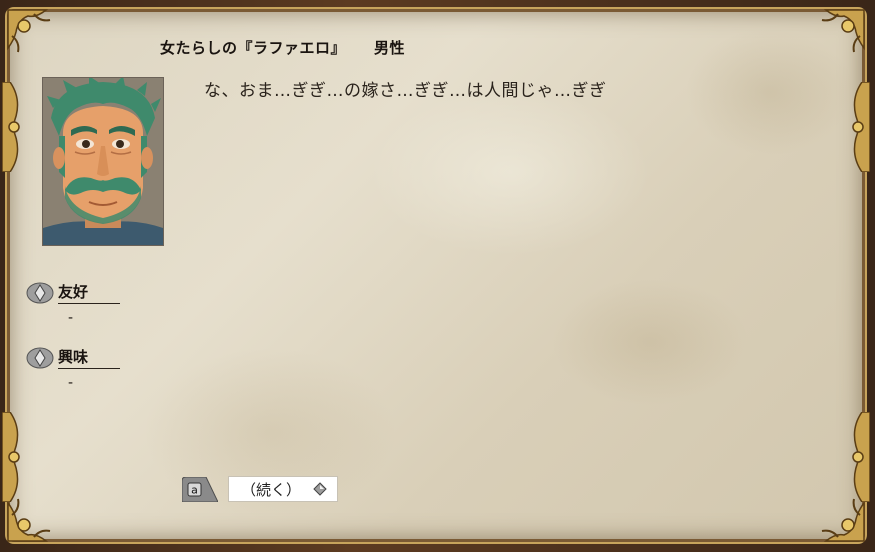 The image size is (875, 552). I want to click on portrait-image, so click(103, 161).